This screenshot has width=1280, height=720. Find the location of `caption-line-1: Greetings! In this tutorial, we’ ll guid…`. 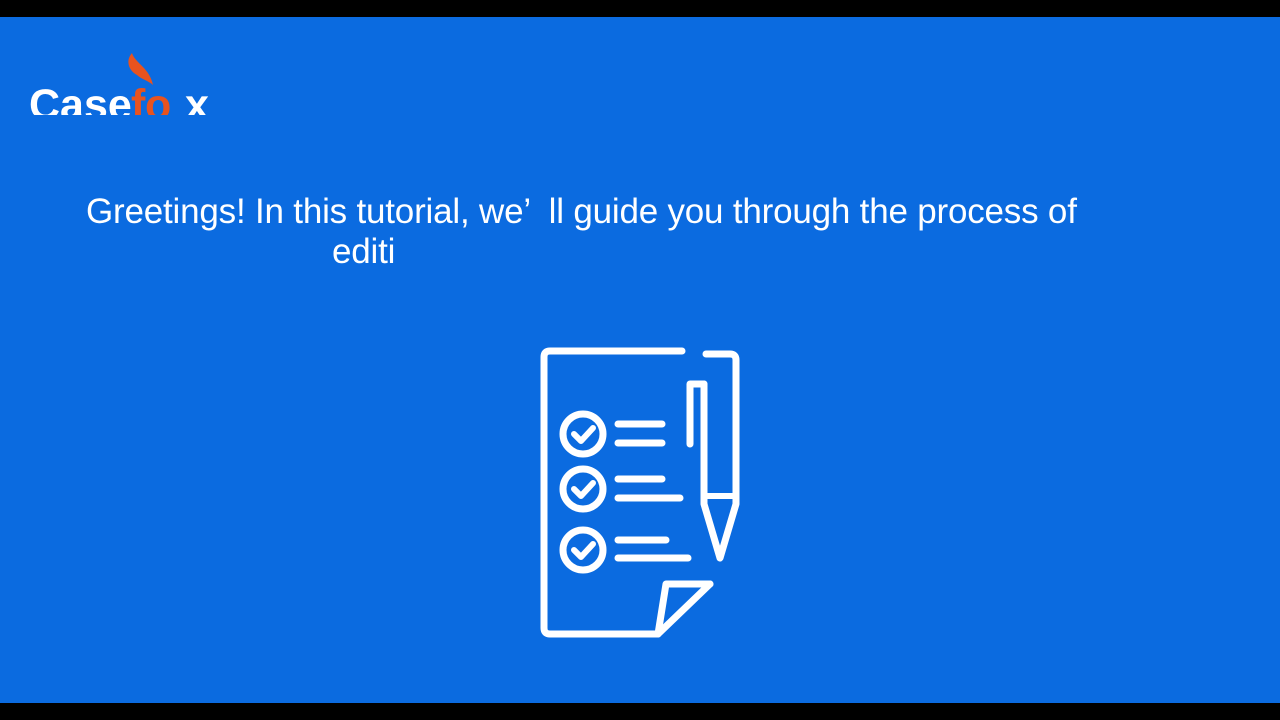

caption-line-1: Greetings! In this tutorial, we’ ll guid… is located at coordinates (581, 211).